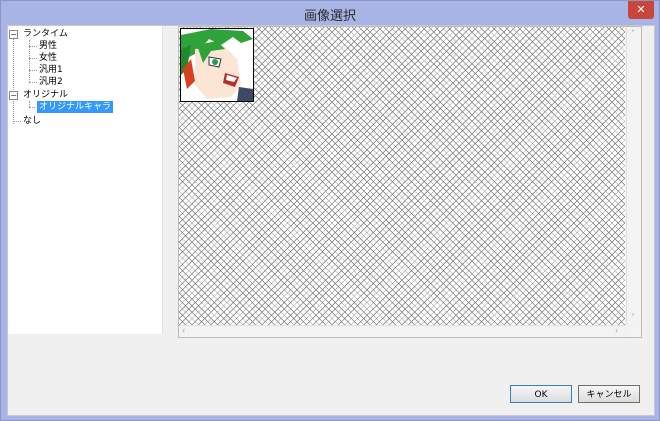  Describe the element at coordinates (75, 107) in the screenshot. I see `tree-item-original-character: オリジナルキャラ` at that location.